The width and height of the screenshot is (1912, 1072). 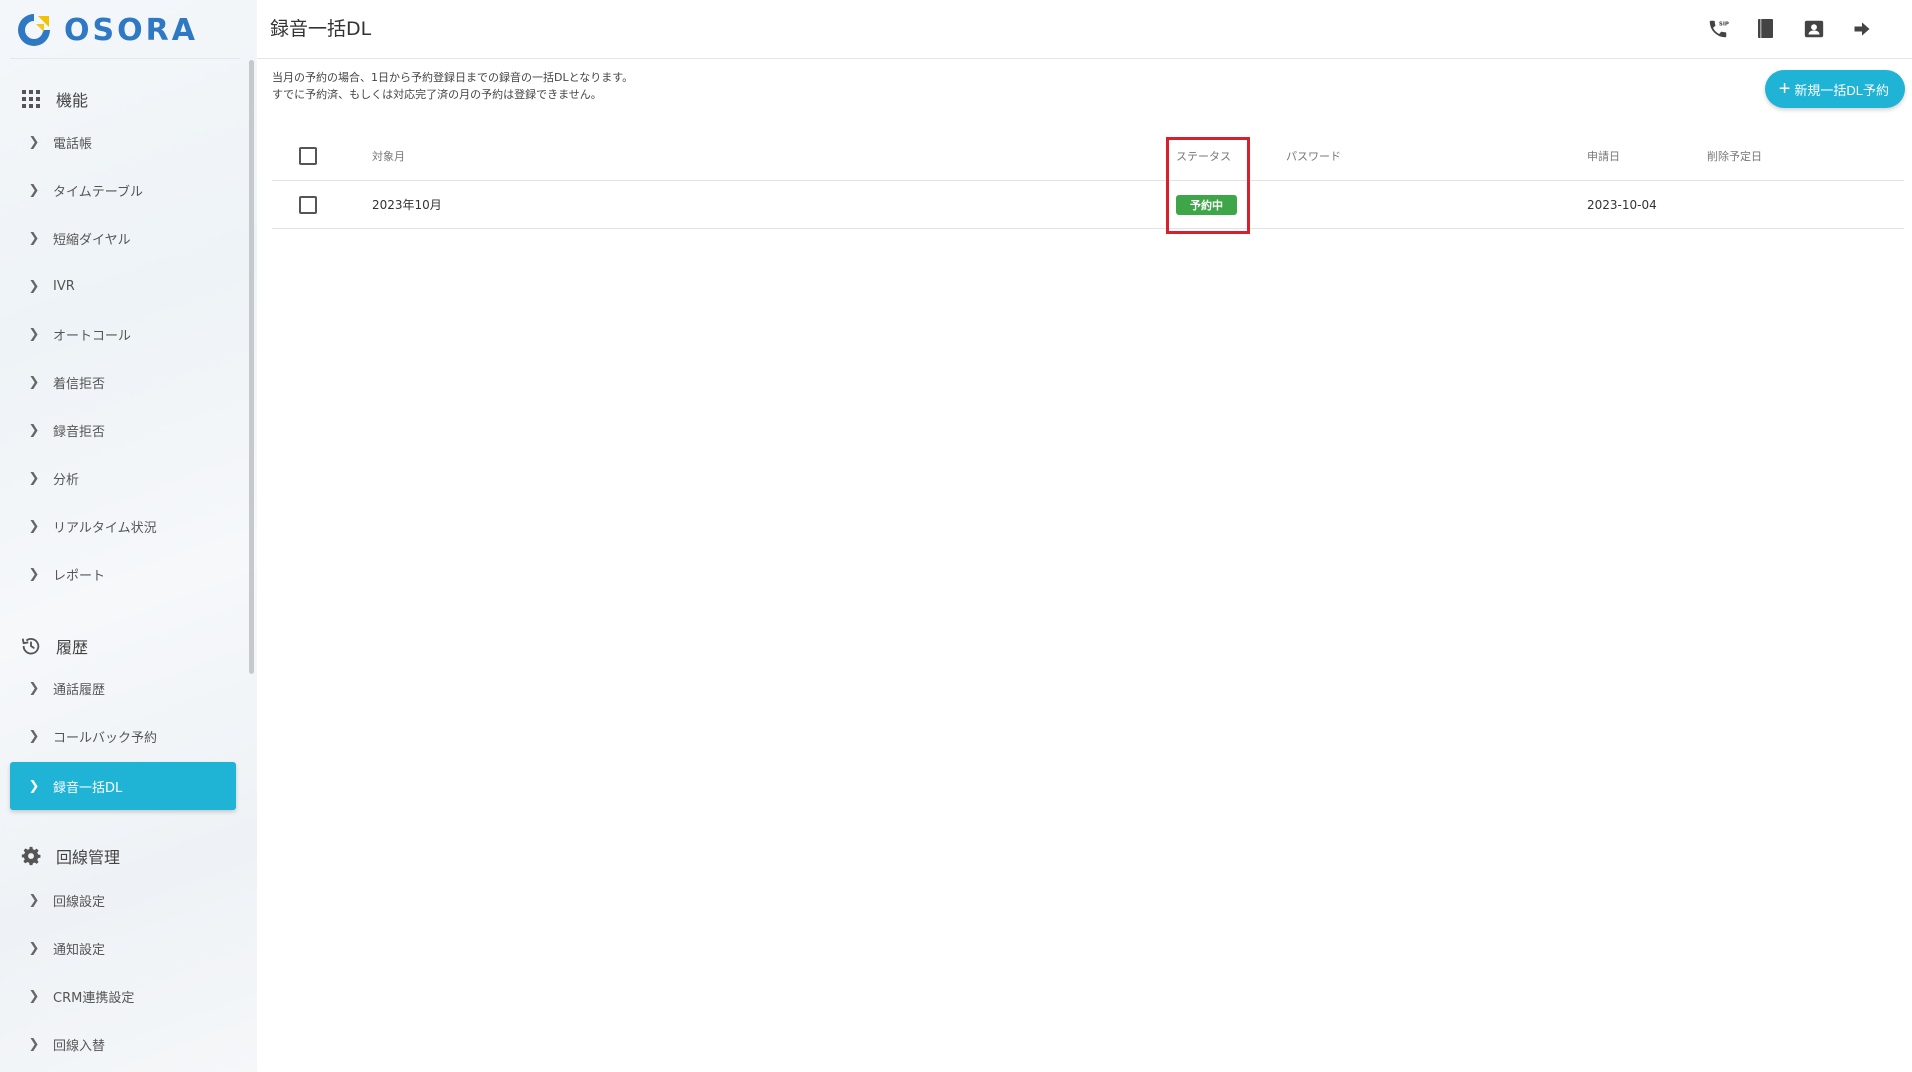 What do you see at coordinates (1622, 204) in the screenshot?
I see `cell-applied-date: 2023-10-04` at bounding box center [1622, 204].